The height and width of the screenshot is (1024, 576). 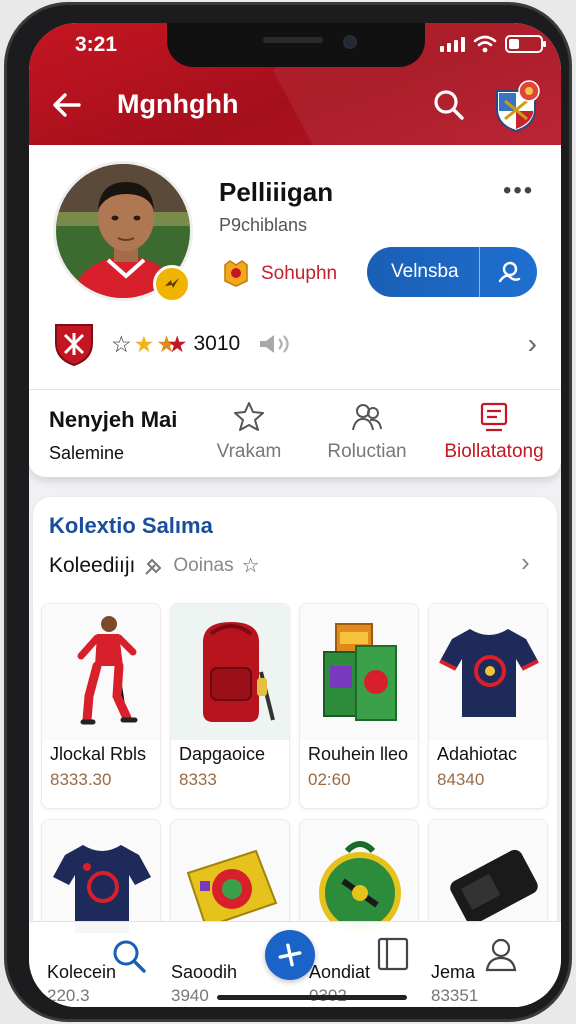 I want to click on product-card: Jlockal Rbls 8333.30, so click(x=101, y=706).